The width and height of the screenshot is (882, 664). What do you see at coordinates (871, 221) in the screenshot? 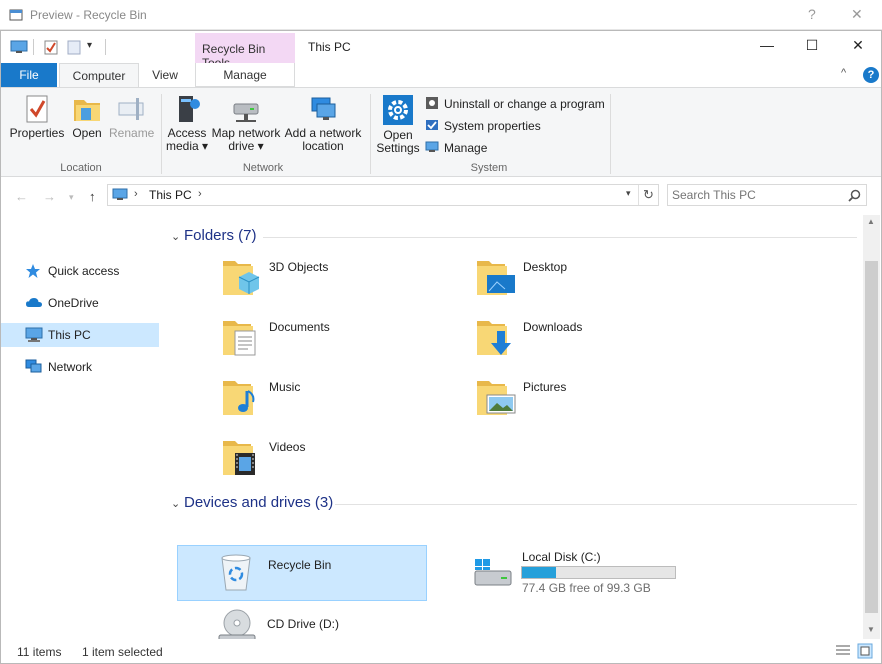
I see `scroll-up-icon: ▲` at bounding box center [871, 221].